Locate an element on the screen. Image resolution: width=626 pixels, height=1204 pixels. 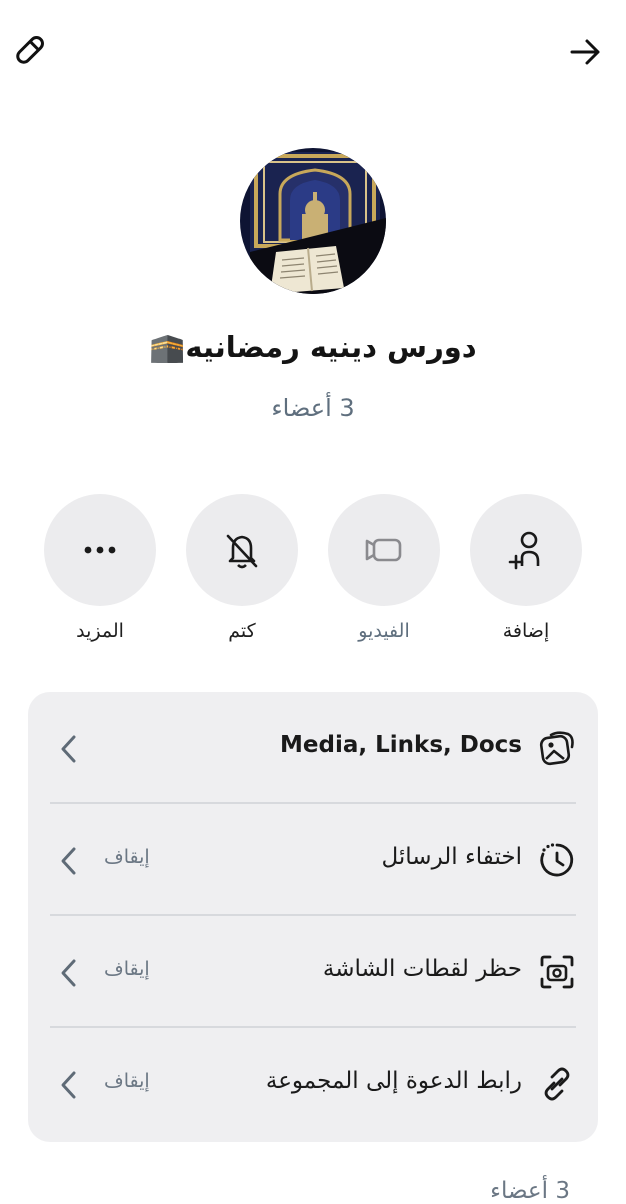
mute-label: كتم is located at coordinates (242, 631).